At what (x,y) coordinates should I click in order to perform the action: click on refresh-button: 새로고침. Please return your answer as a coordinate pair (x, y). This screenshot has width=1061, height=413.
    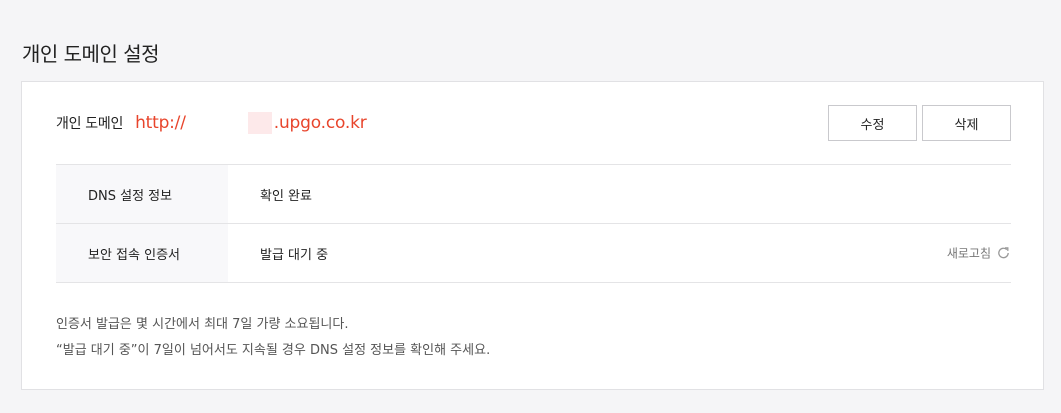
    Looking at the image, I should click on (979, 253).